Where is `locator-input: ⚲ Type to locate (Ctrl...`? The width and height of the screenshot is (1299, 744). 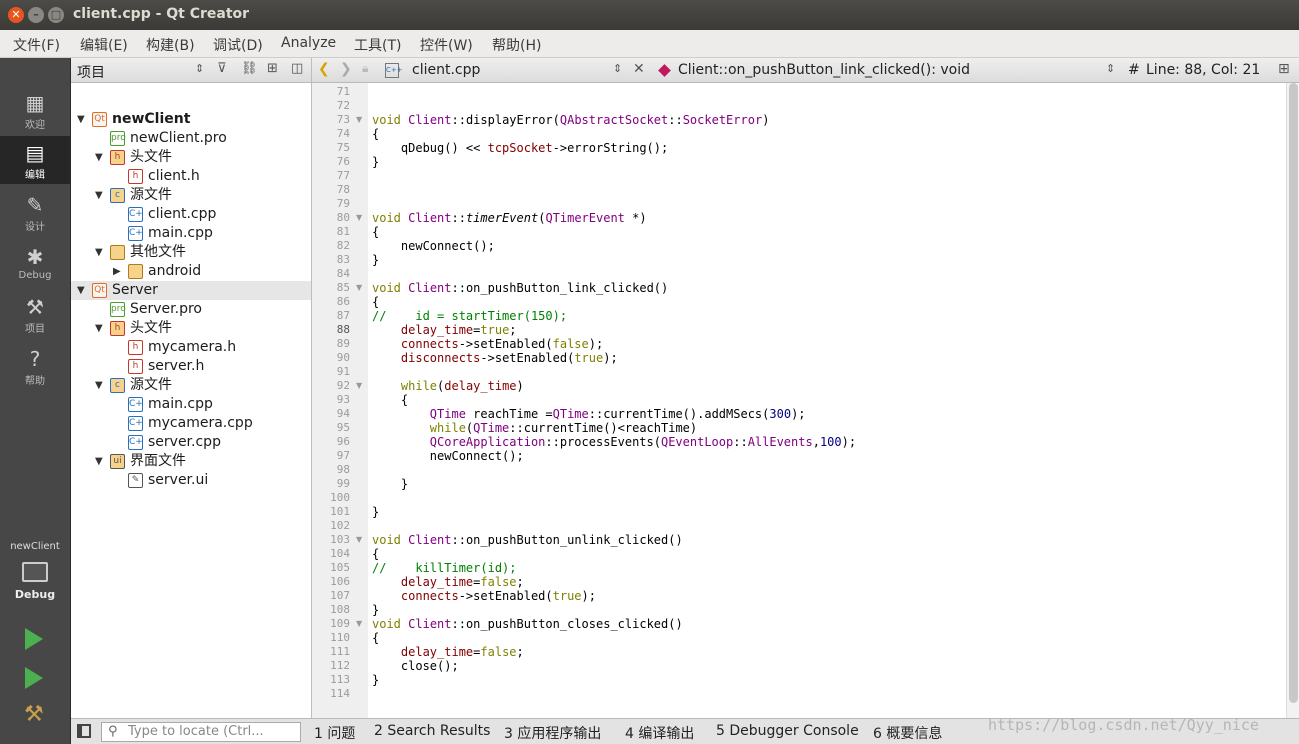 locator-input: ⚲ Type to locate (Ctrl... is located at coordinates (201, 732).